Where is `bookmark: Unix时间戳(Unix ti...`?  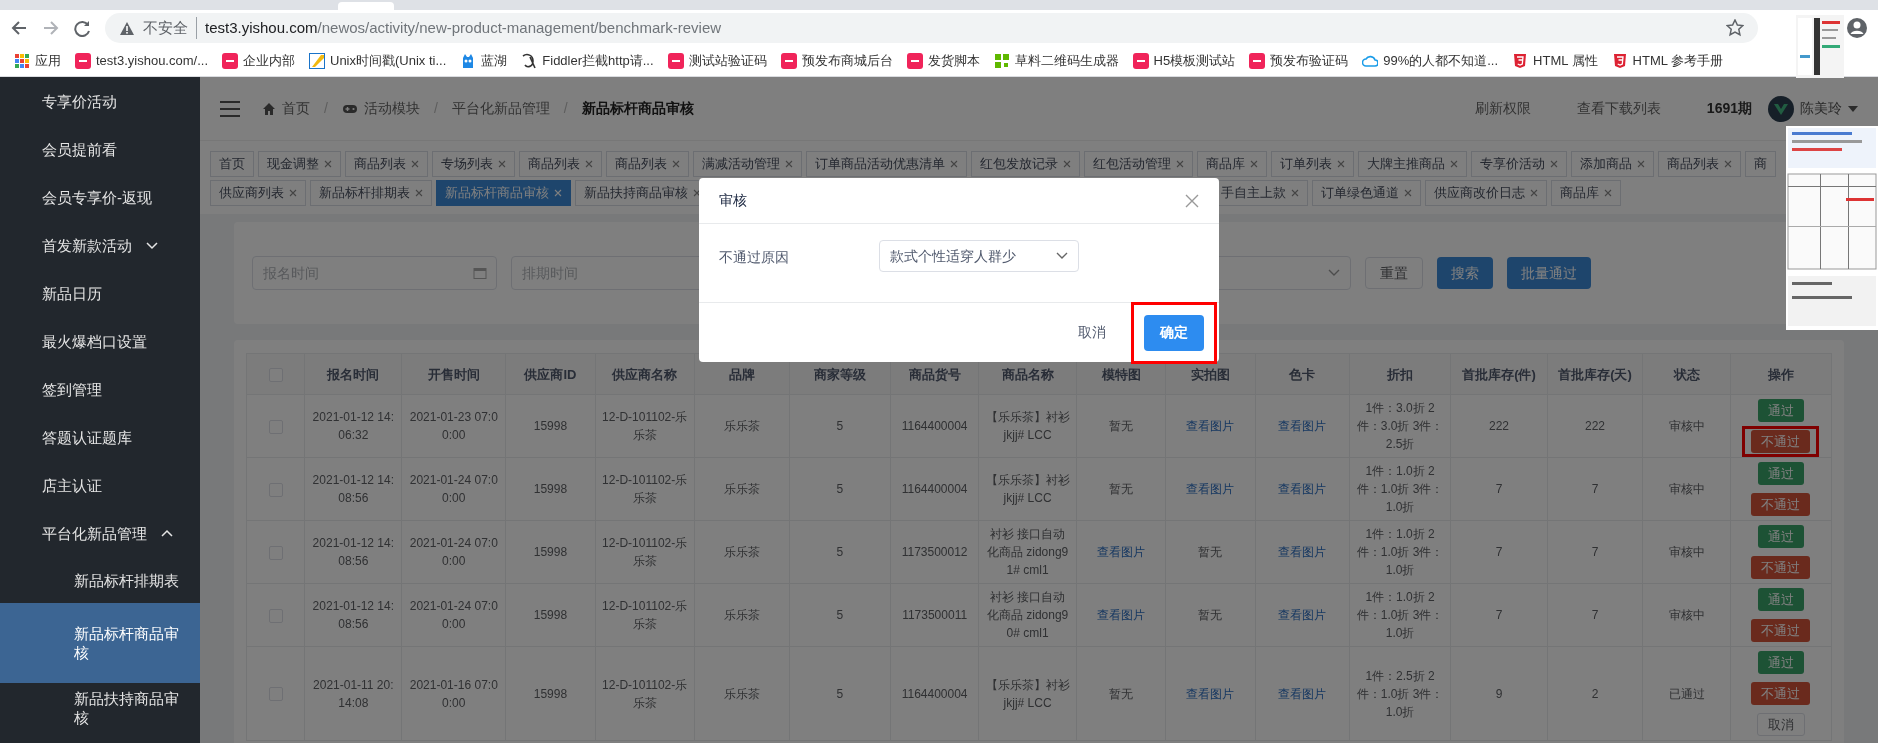 bookmark: Unix时间戳(Unix ti... is located at coordinates (378, 61).